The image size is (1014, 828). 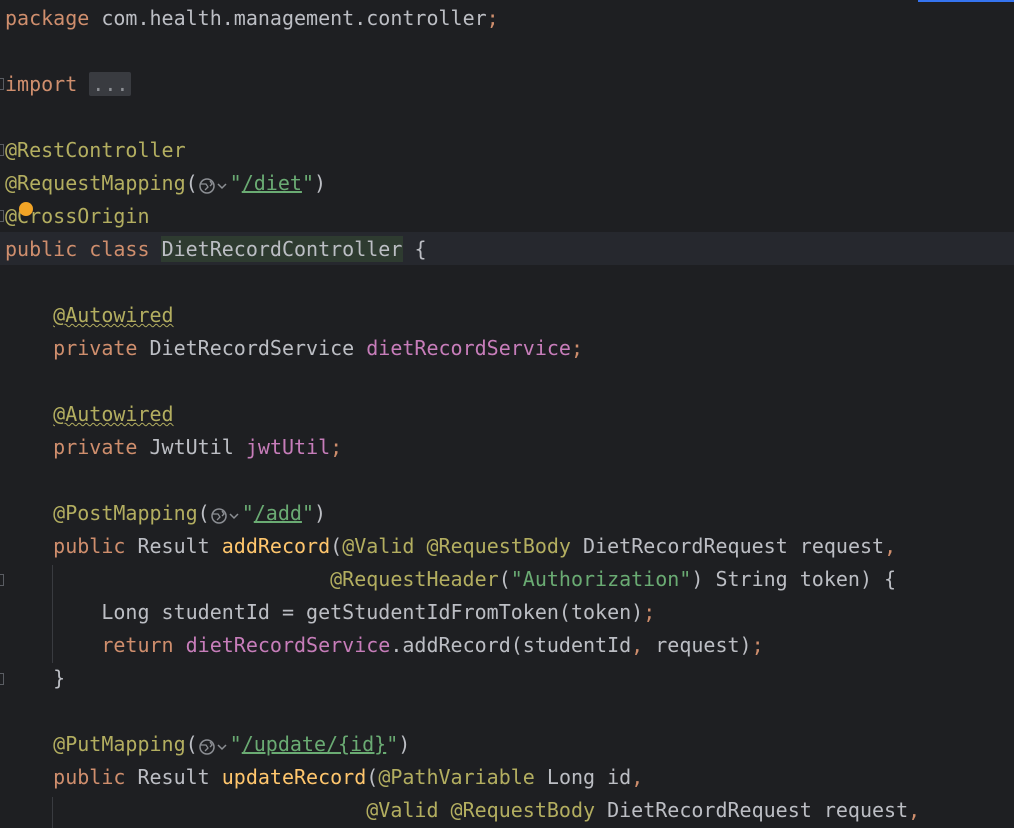 I want to click on annotation: @RequestMapping, so click(x=95, y=183).